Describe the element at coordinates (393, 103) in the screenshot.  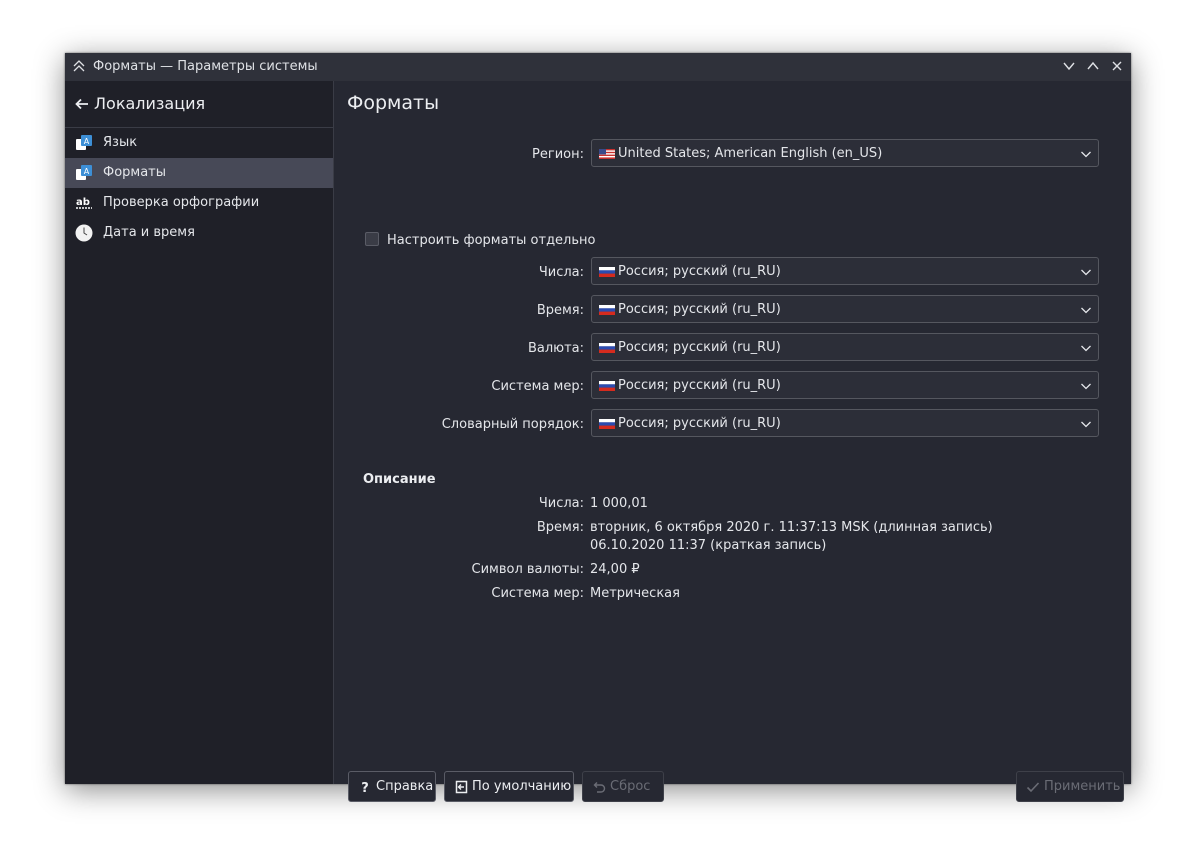
I see `page-title: Форматы` at that location.